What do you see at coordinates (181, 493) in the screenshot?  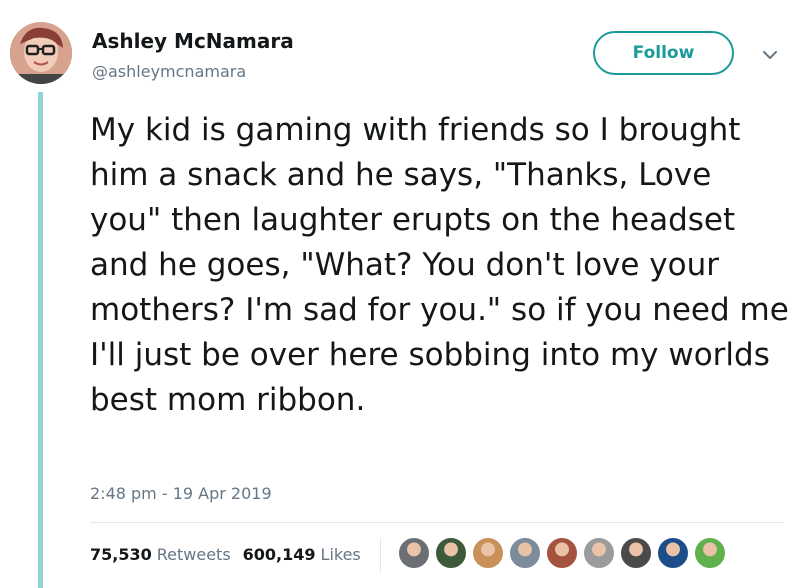 I see `tweet-timestamp: 2:48 pm - 19 Apr 2019` at bounding box center [181, 493].